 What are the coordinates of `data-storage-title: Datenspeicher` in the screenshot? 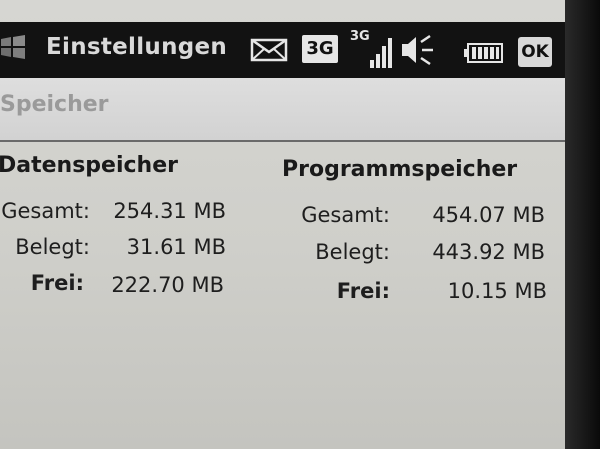 It's located at (89, 165).